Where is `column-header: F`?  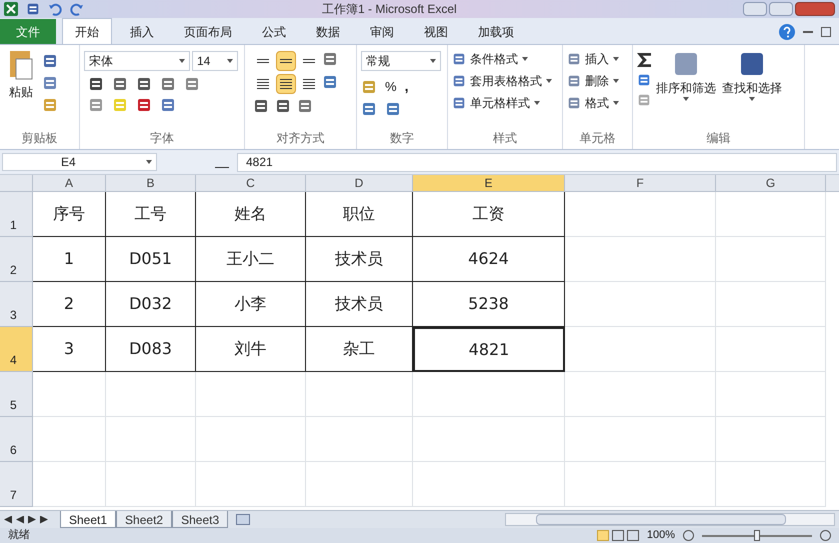
column-header: F is located at coordinates (640, 183).